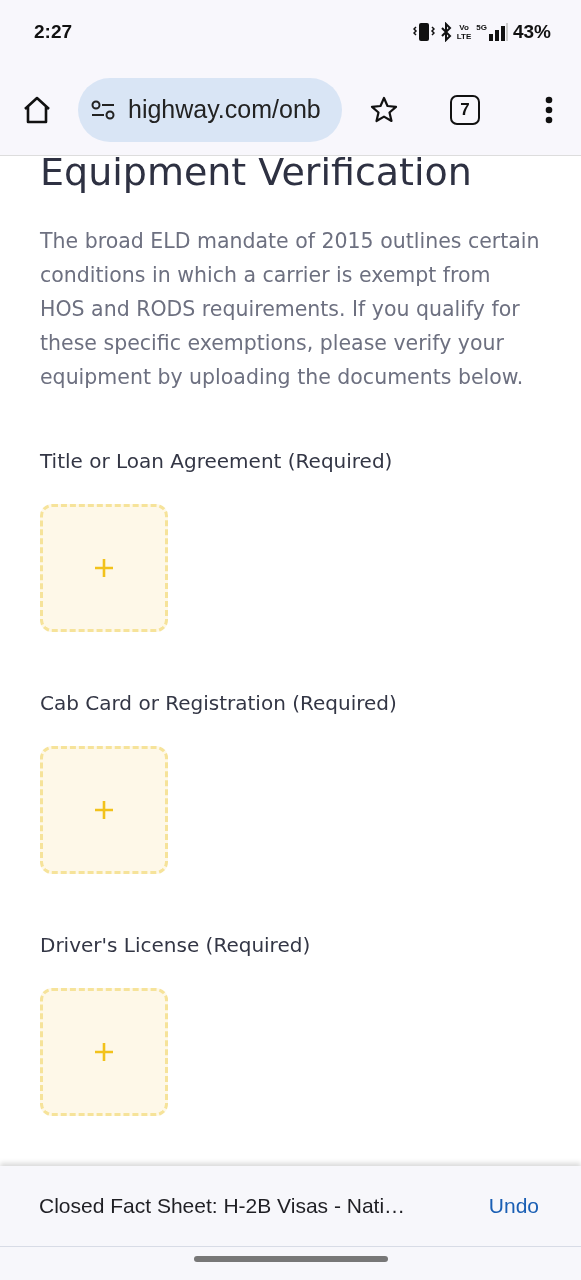 This screenshot has width=581, height=1280. Describe the element at coordinates (423, 32) in the screenshot. I see `vibrate-icon` at that location.